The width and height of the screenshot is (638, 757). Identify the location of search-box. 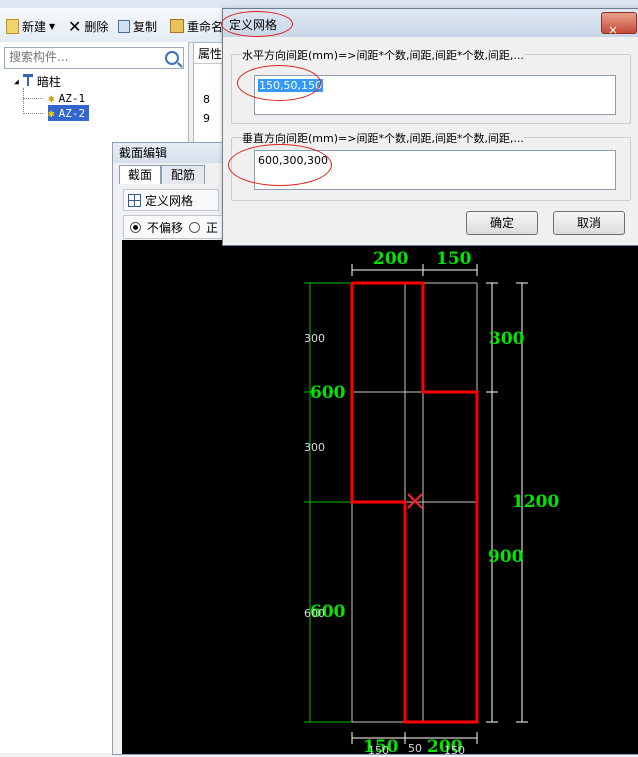
(94, 58).